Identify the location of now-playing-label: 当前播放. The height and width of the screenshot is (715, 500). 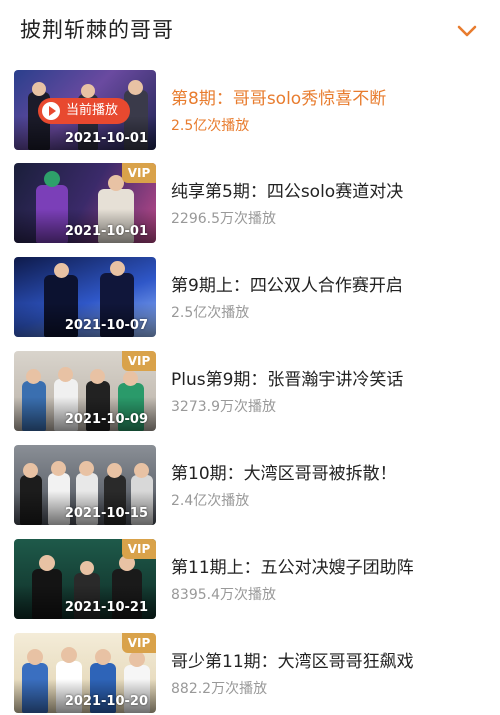
(92, 110).